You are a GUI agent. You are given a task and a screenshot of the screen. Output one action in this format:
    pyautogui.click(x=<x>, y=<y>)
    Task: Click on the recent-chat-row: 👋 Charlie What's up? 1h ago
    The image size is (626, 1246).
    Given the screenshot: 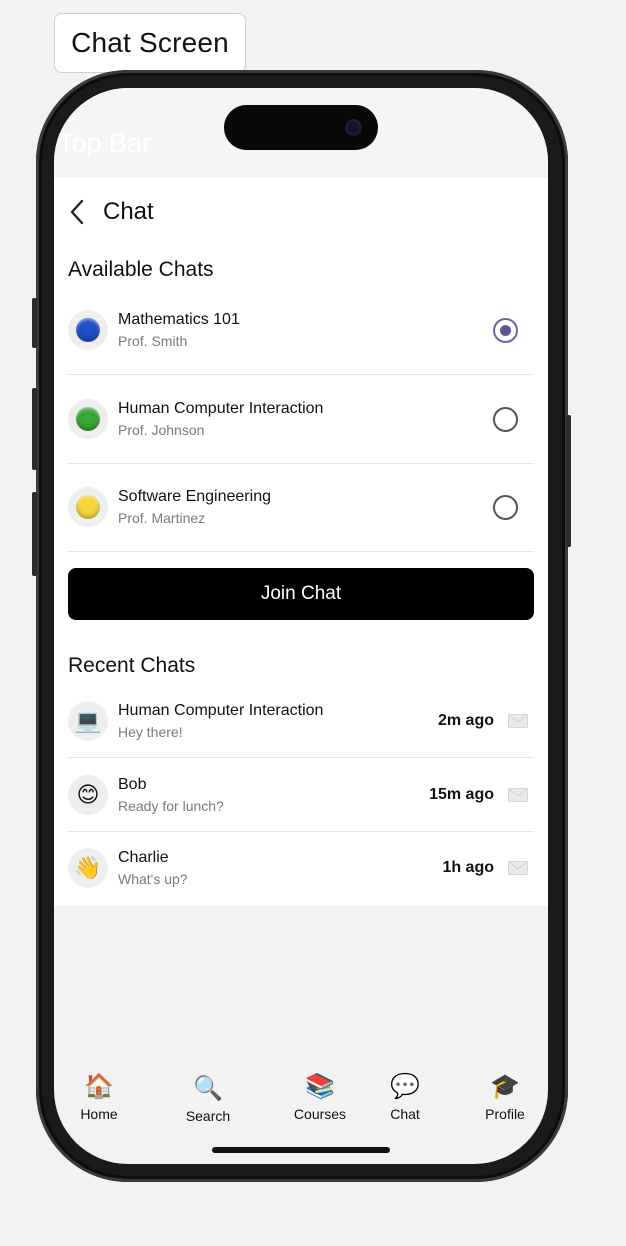 What is the action you would take?
    pyautogui.click(x=301, y=868)
    